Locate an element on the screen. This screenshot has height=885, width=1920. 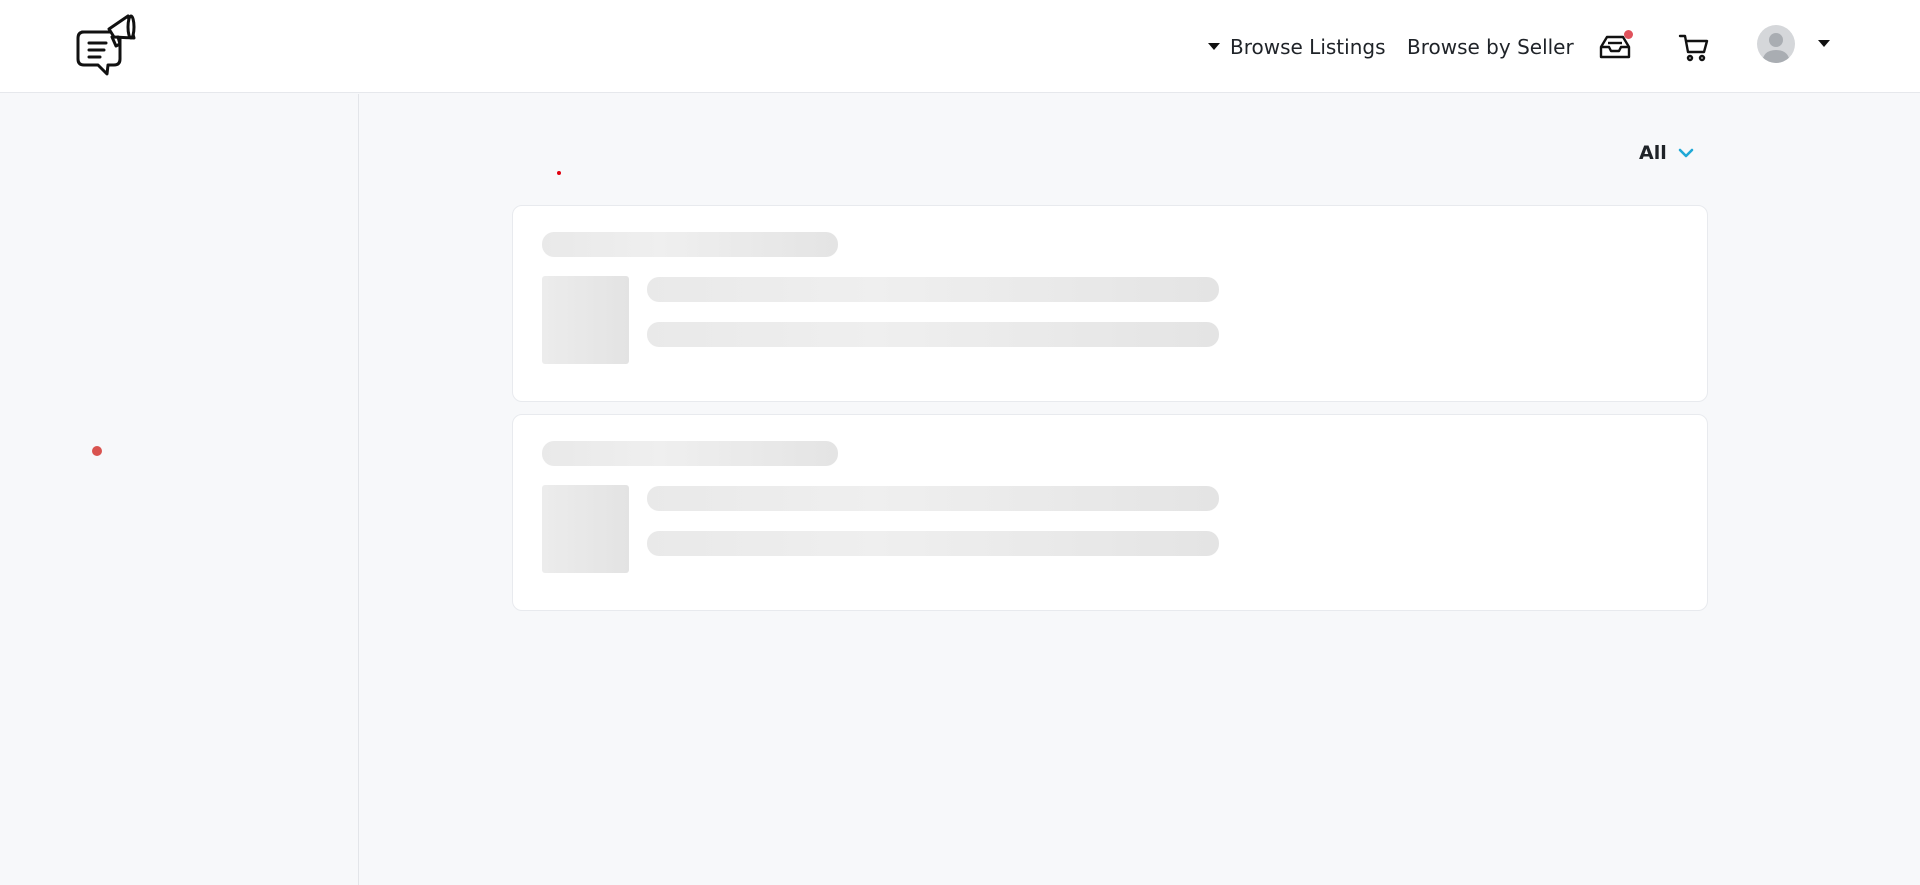
megaphone-chat-icon is located at coordinates (107, 46).